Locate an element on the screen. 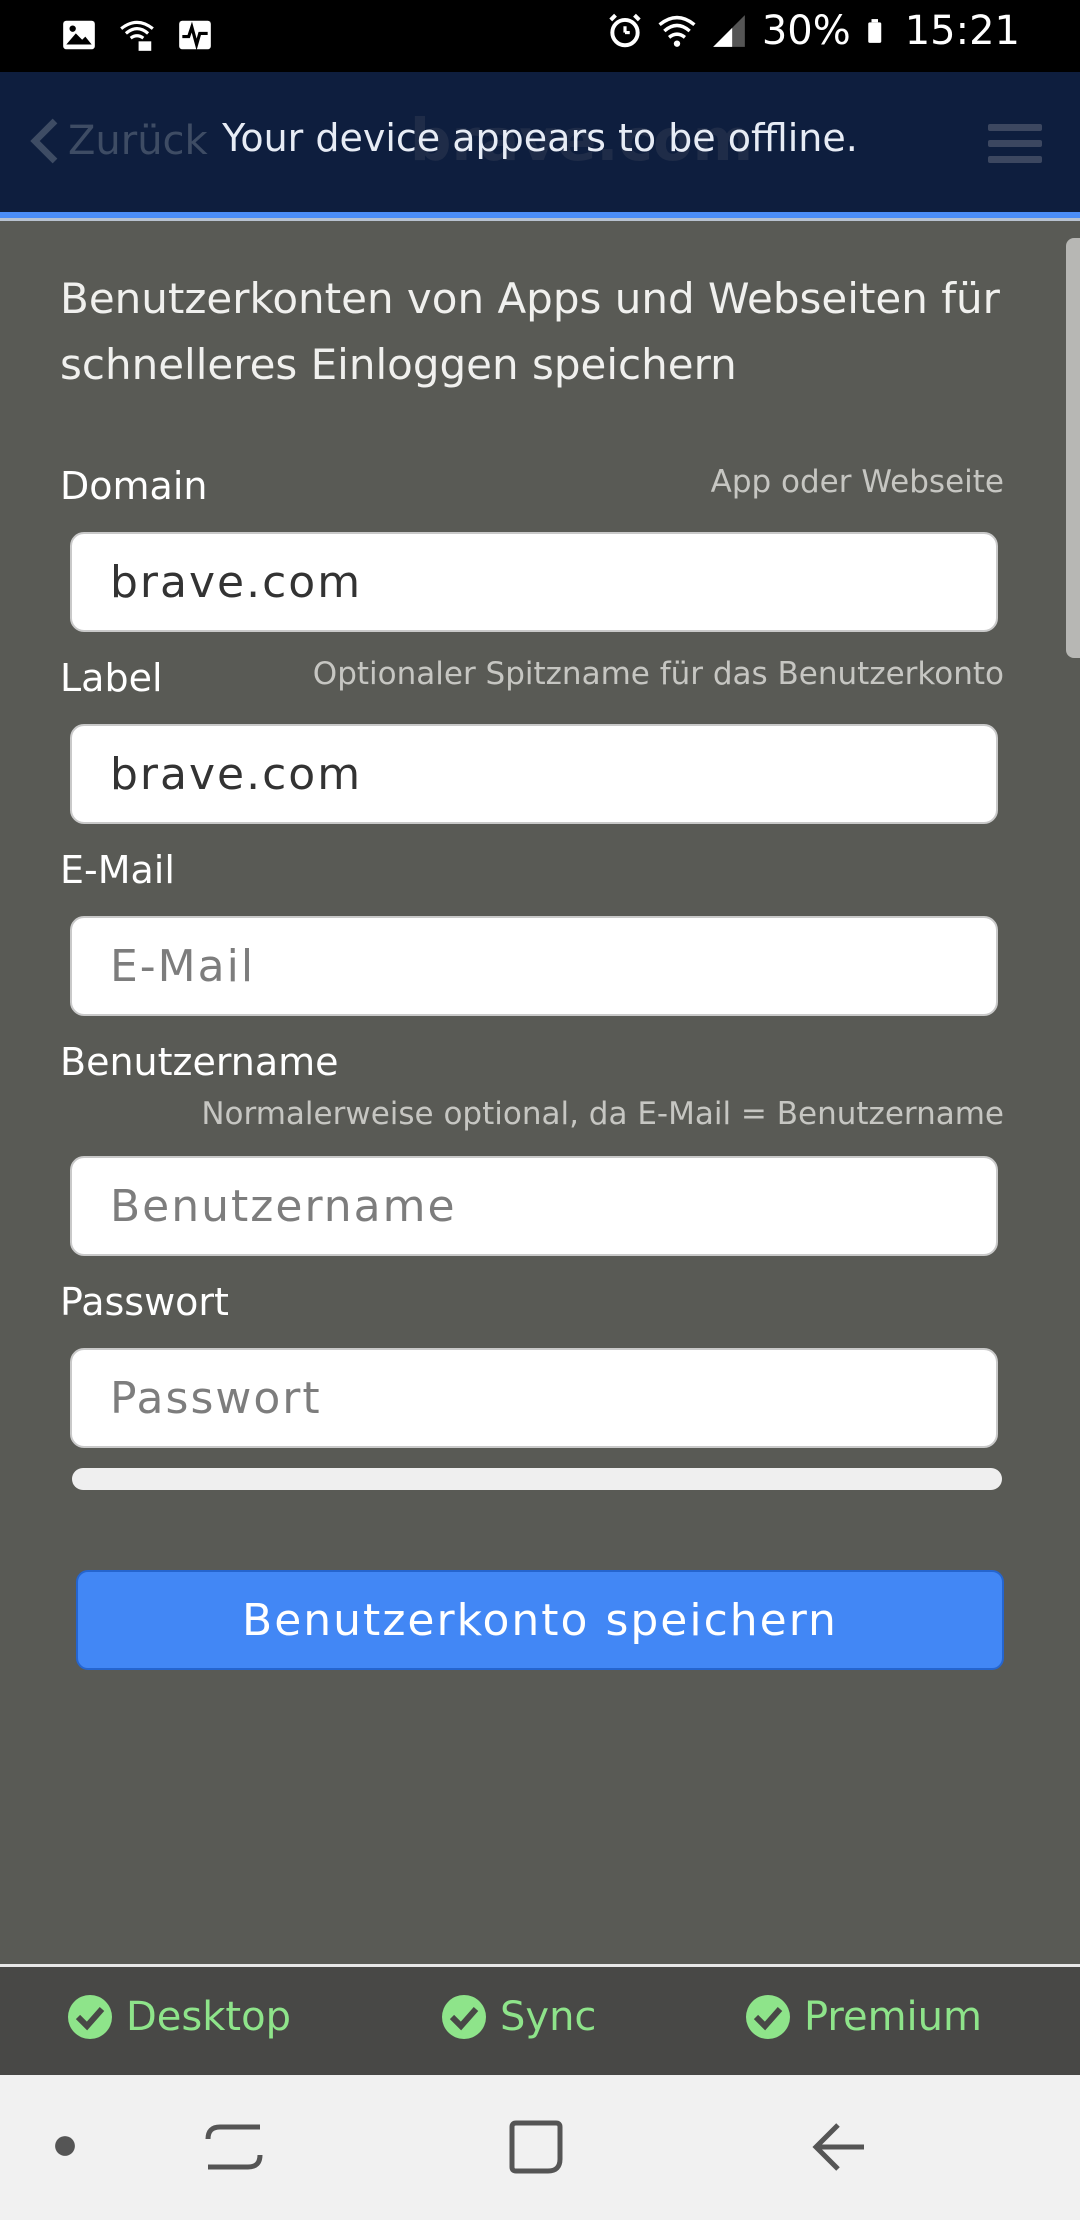 This screenshot has width=1080, height=2220. system-navigation-bar is located at coordinates (540, 2147).